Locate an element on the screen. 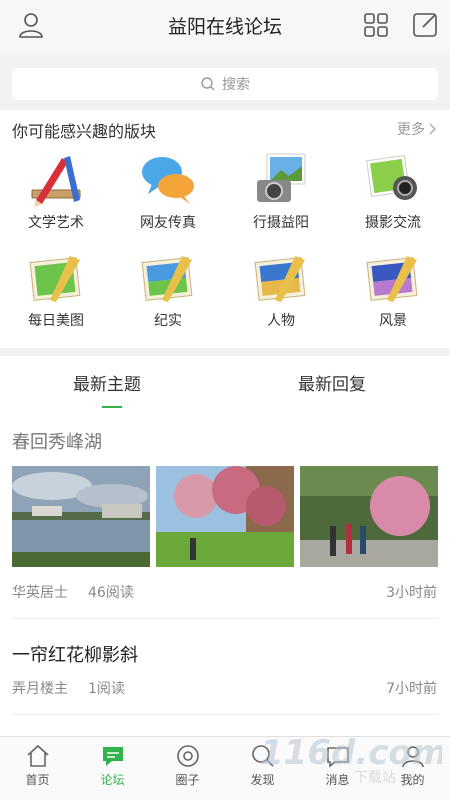 This screenshot has width=450, height=800. board-item-photo-exchange: 摄影交流 is located at coordinates (393, 192).